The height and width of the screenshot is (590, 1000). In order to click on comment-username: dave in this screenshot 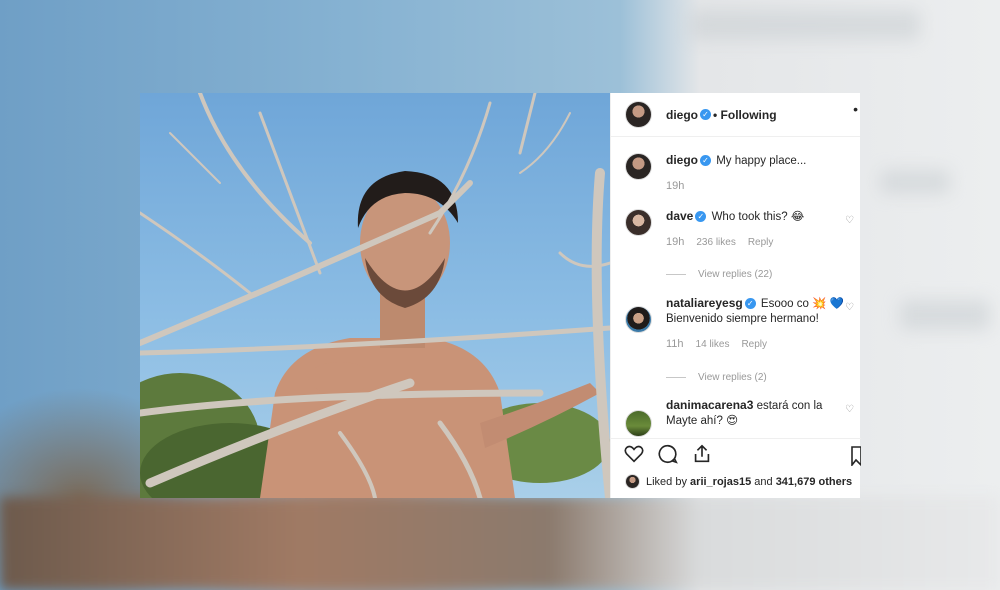, I will do `click(679, 216)`.